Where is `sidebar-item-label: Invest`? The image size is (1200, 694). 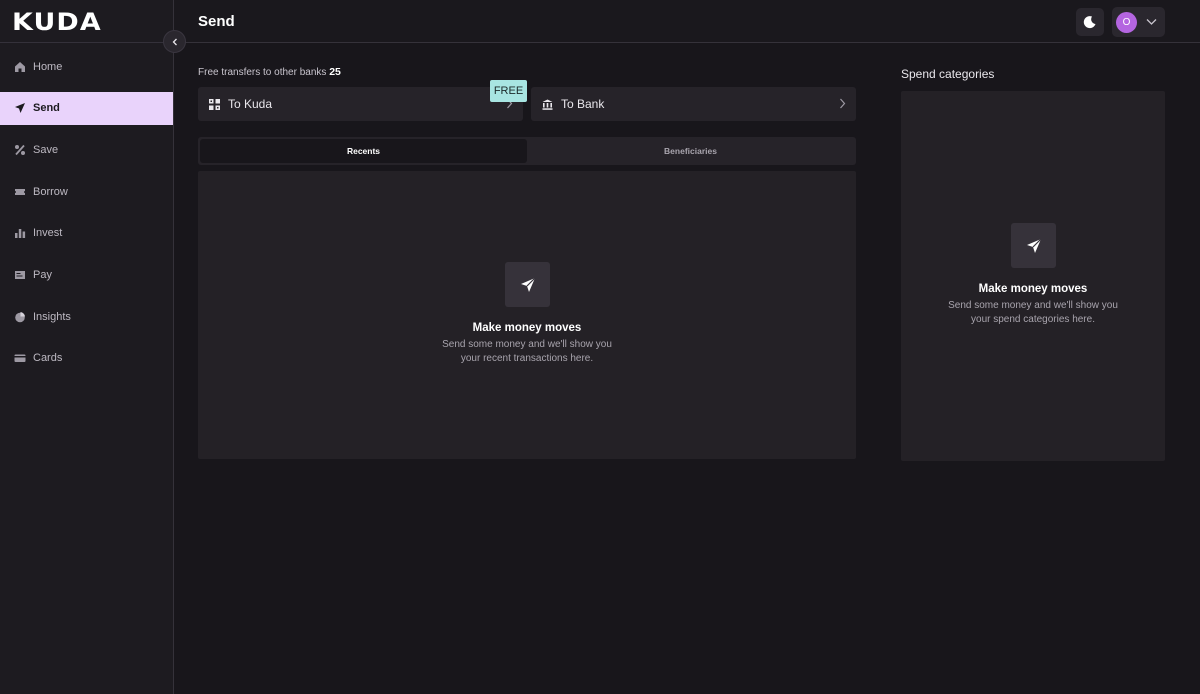 sidebar-item-label: Invest is located at coordinates (48, 233).